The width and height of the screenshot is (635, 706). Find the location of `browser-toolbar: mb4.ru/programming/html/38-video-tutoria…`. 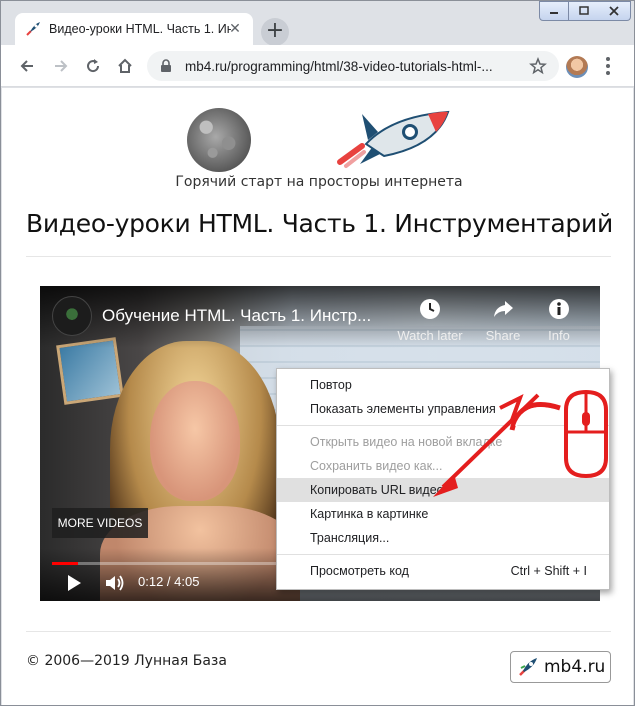

browser-toolbar: mb4.ru/programming/html/38-video-tutoria… is located at coordinates (317, 66).